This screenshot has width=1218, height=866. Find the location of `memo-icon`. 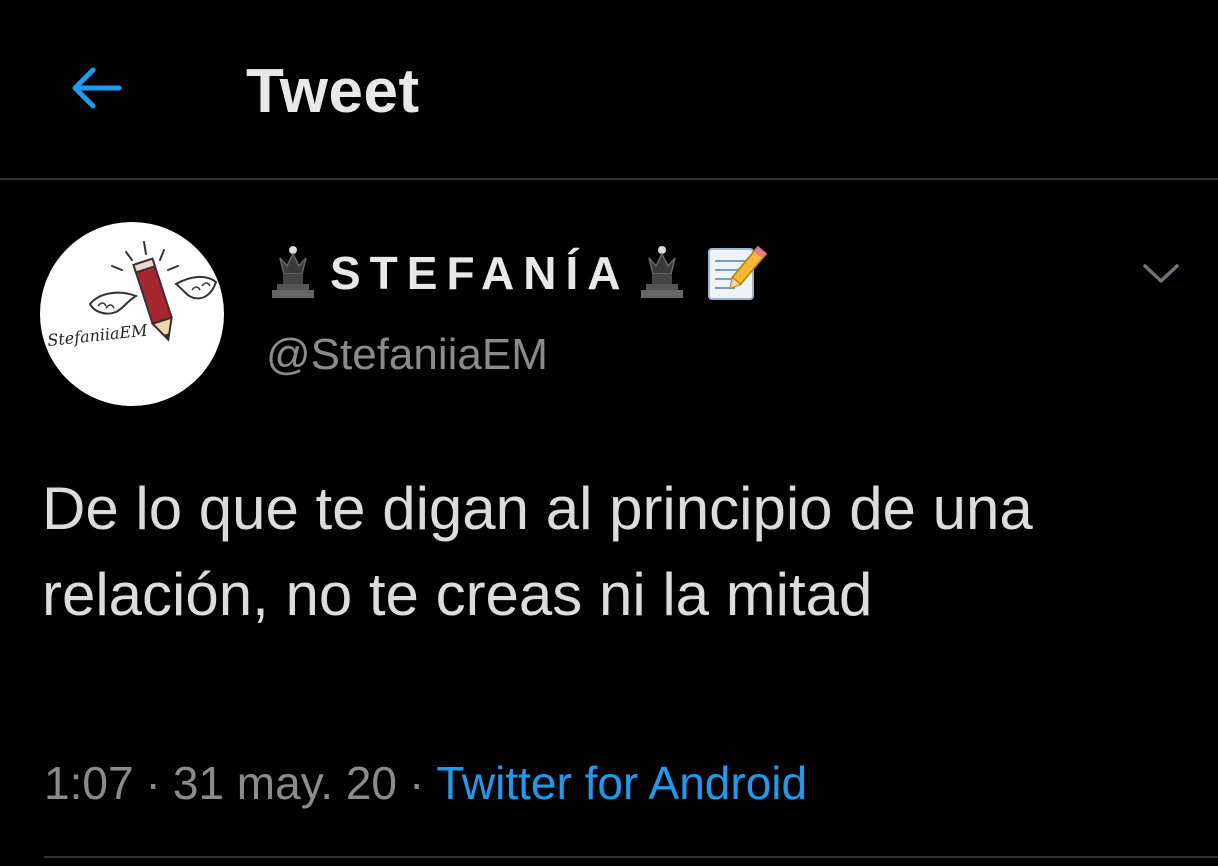

memo-icon is located at coordinates (738, 272).